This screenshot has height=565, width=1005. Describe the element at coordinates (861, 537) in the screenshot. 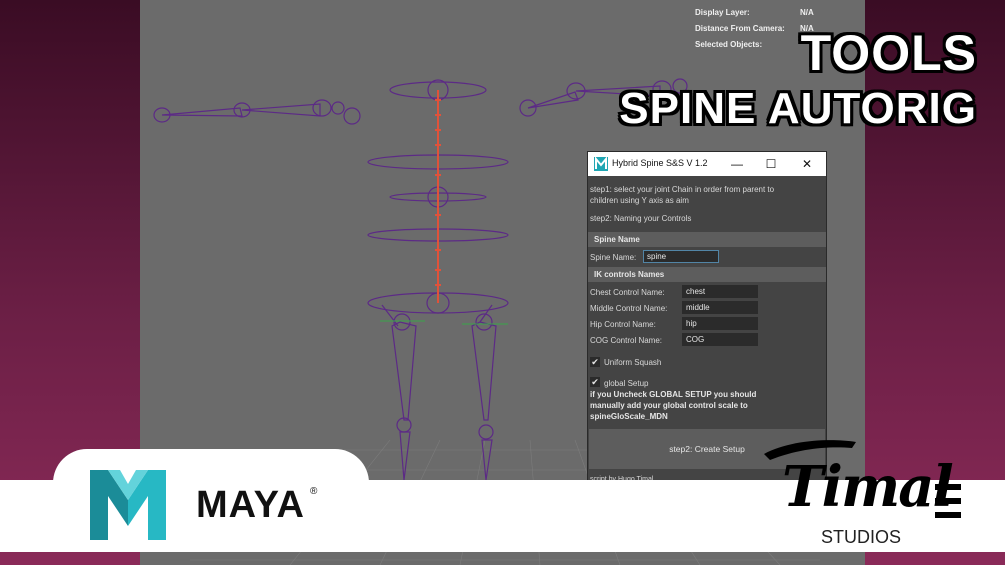

I see `studios-wordmark: STUDIOS` at that location.